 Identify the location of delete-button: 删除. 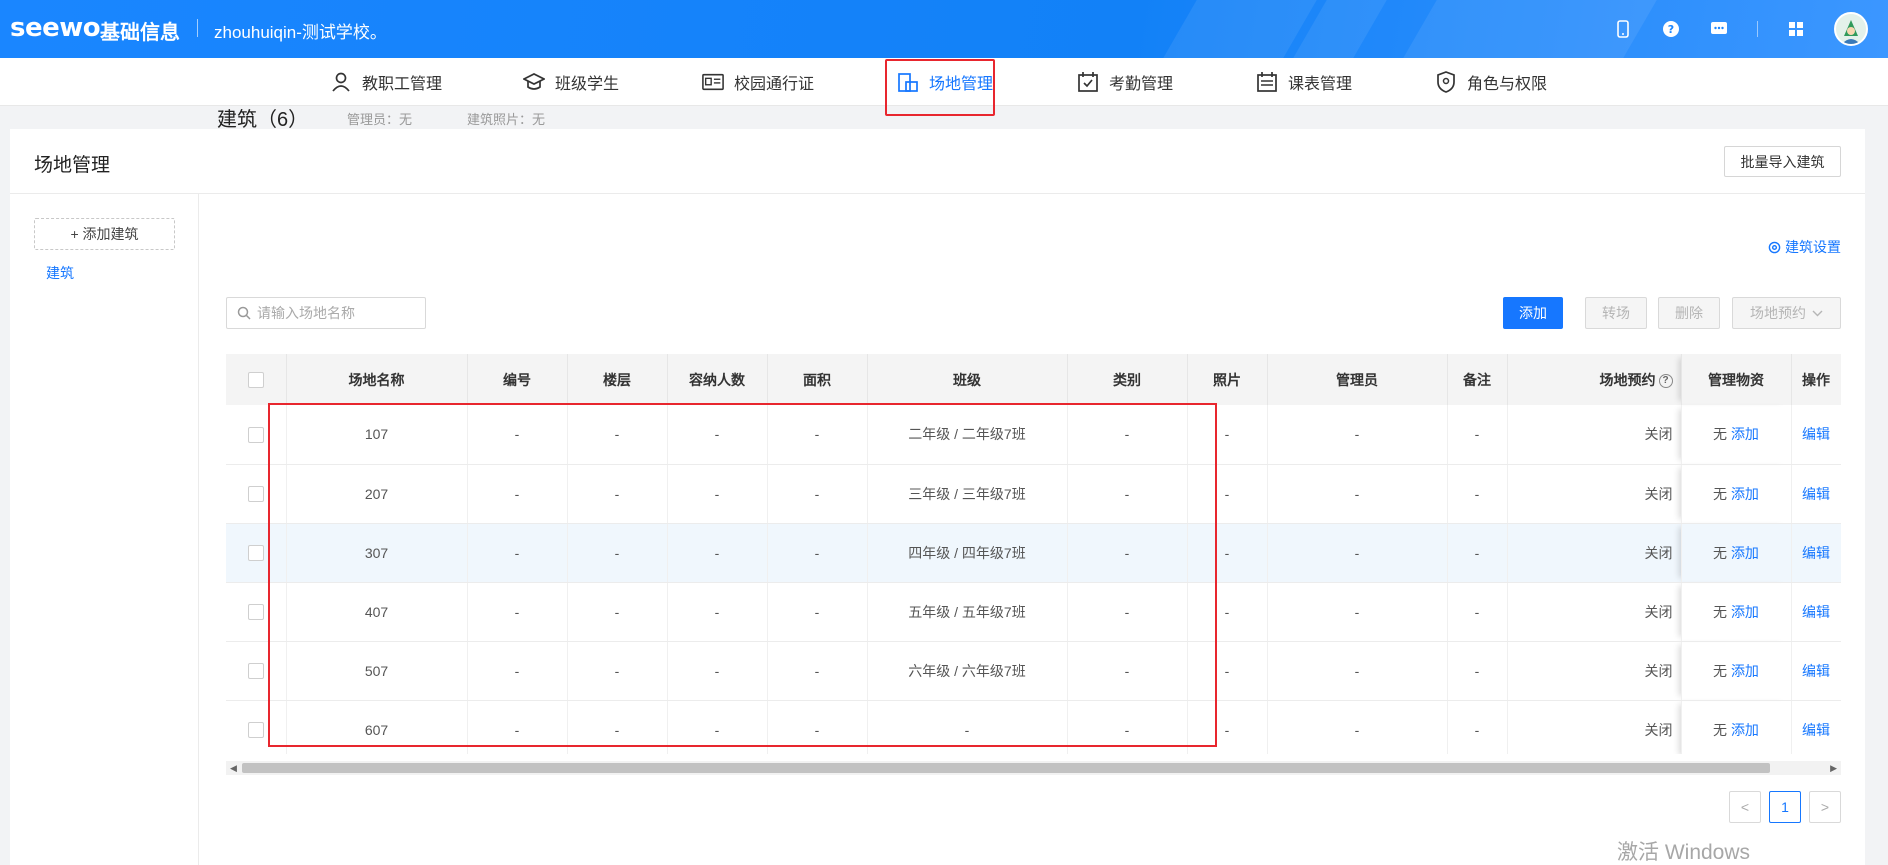
(1689, 313).